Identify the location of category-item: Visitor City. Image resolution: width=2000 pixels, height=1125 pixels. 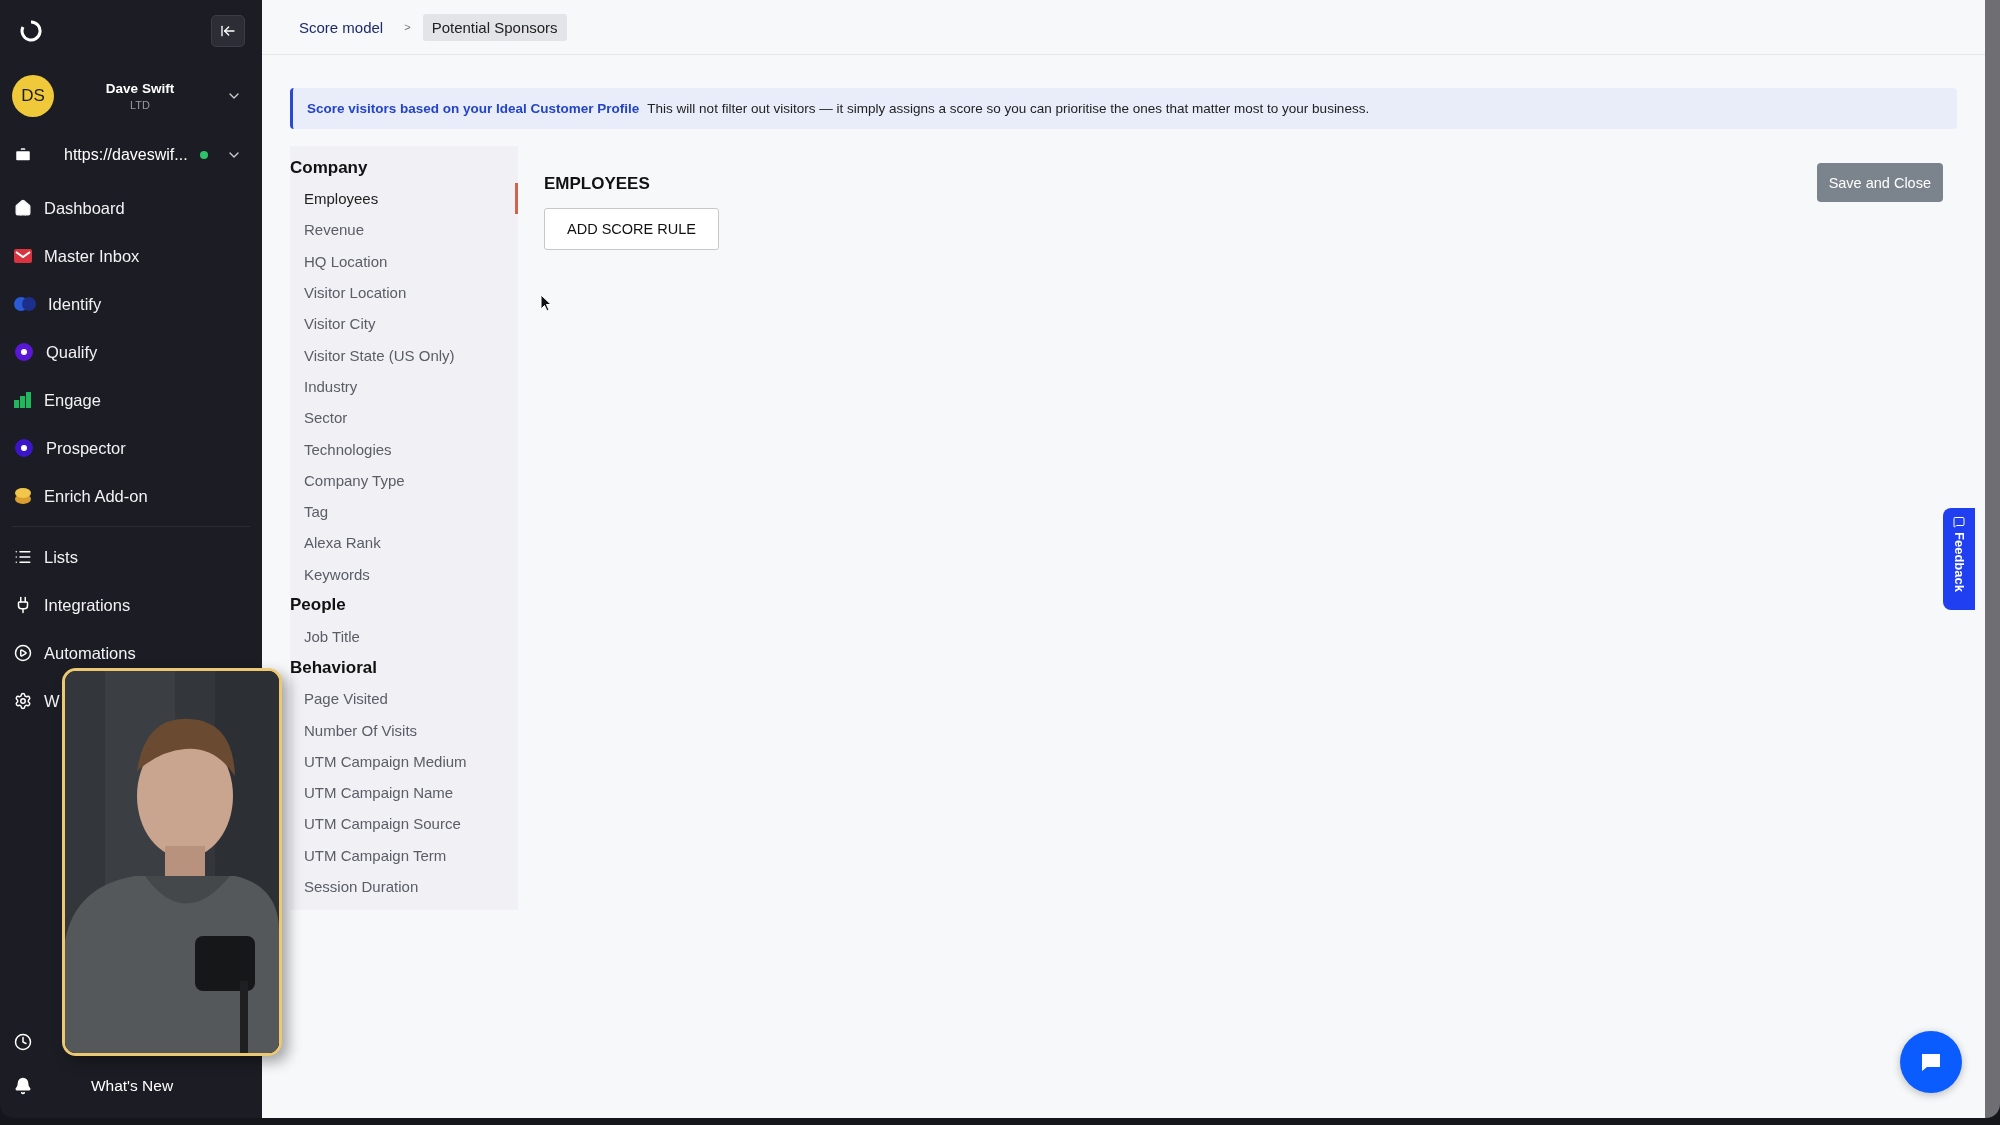
(404, 324).